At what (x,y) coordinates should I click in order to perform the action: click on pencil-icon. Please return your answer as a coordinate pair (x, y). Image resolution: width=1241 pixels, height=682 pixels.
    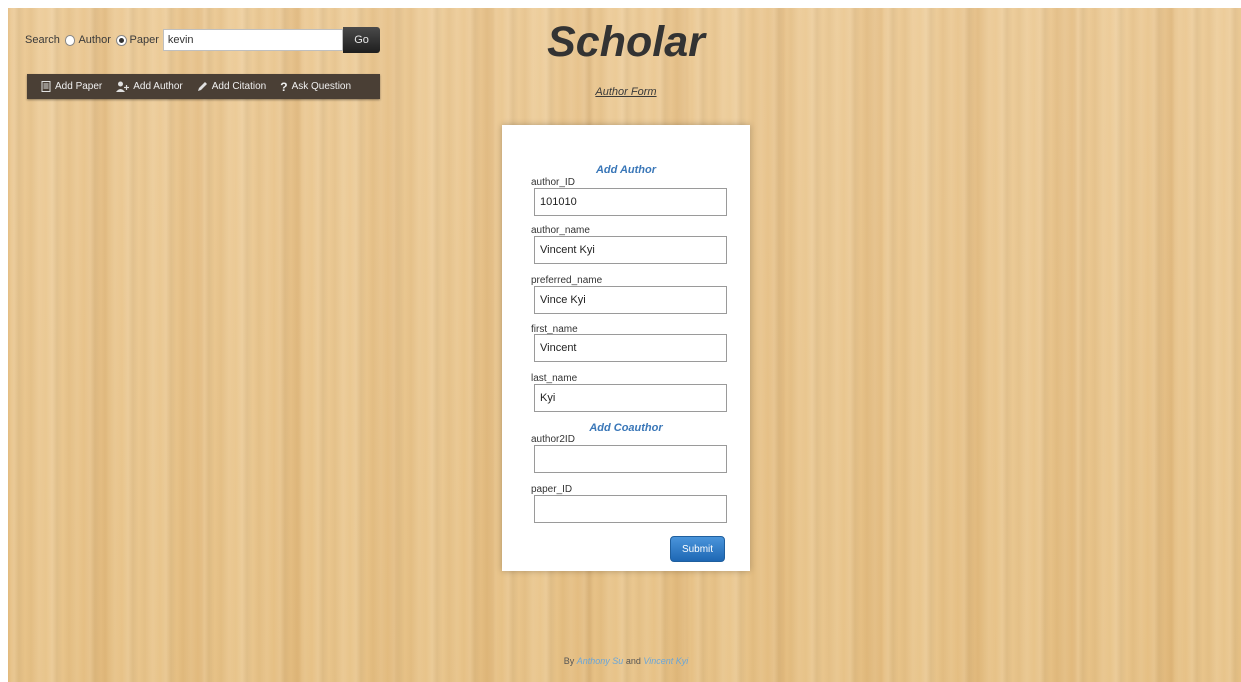
    Looking at the image, I should click on (202, 86).